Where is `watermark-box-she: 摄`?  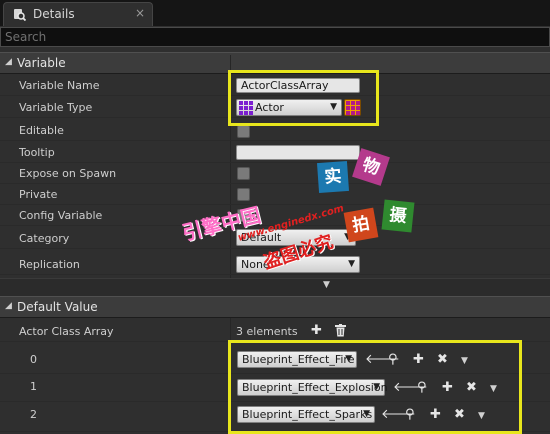
watermark-box-she: 摄 is located at coordinates (398, 216).